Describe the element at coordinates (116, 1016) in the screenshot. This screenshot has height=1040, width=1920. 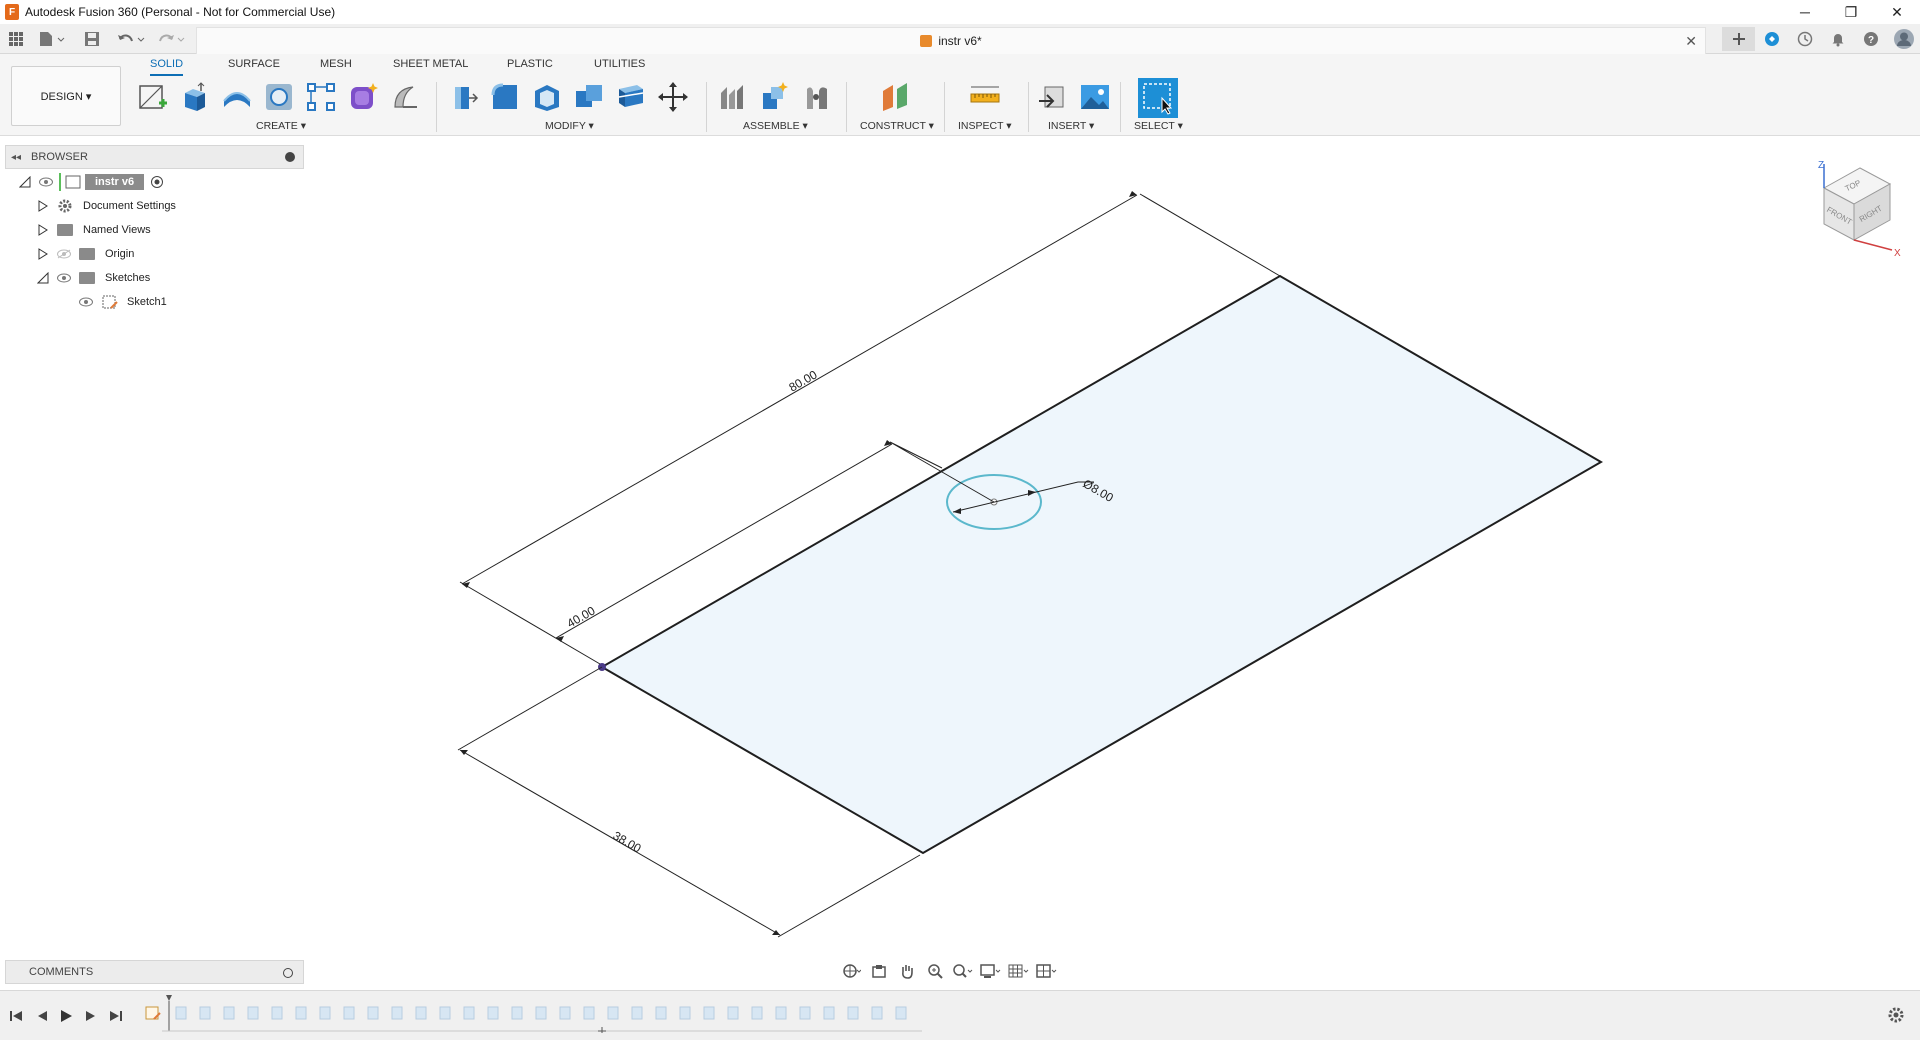
I see `go-to-end-icon` at that location.